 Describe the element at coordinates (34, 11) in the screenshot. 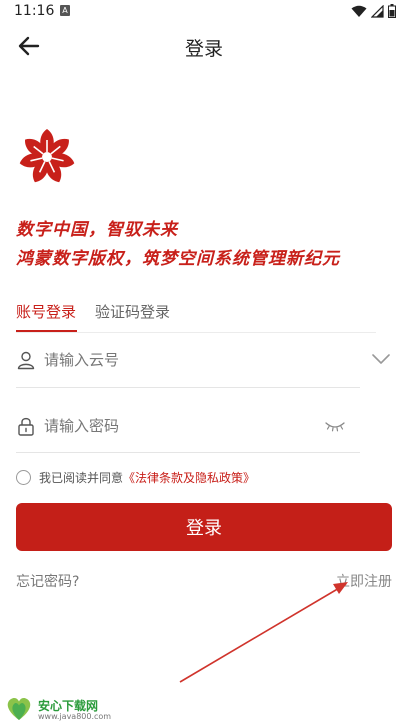

I see `status-time: 11:16` at that location.